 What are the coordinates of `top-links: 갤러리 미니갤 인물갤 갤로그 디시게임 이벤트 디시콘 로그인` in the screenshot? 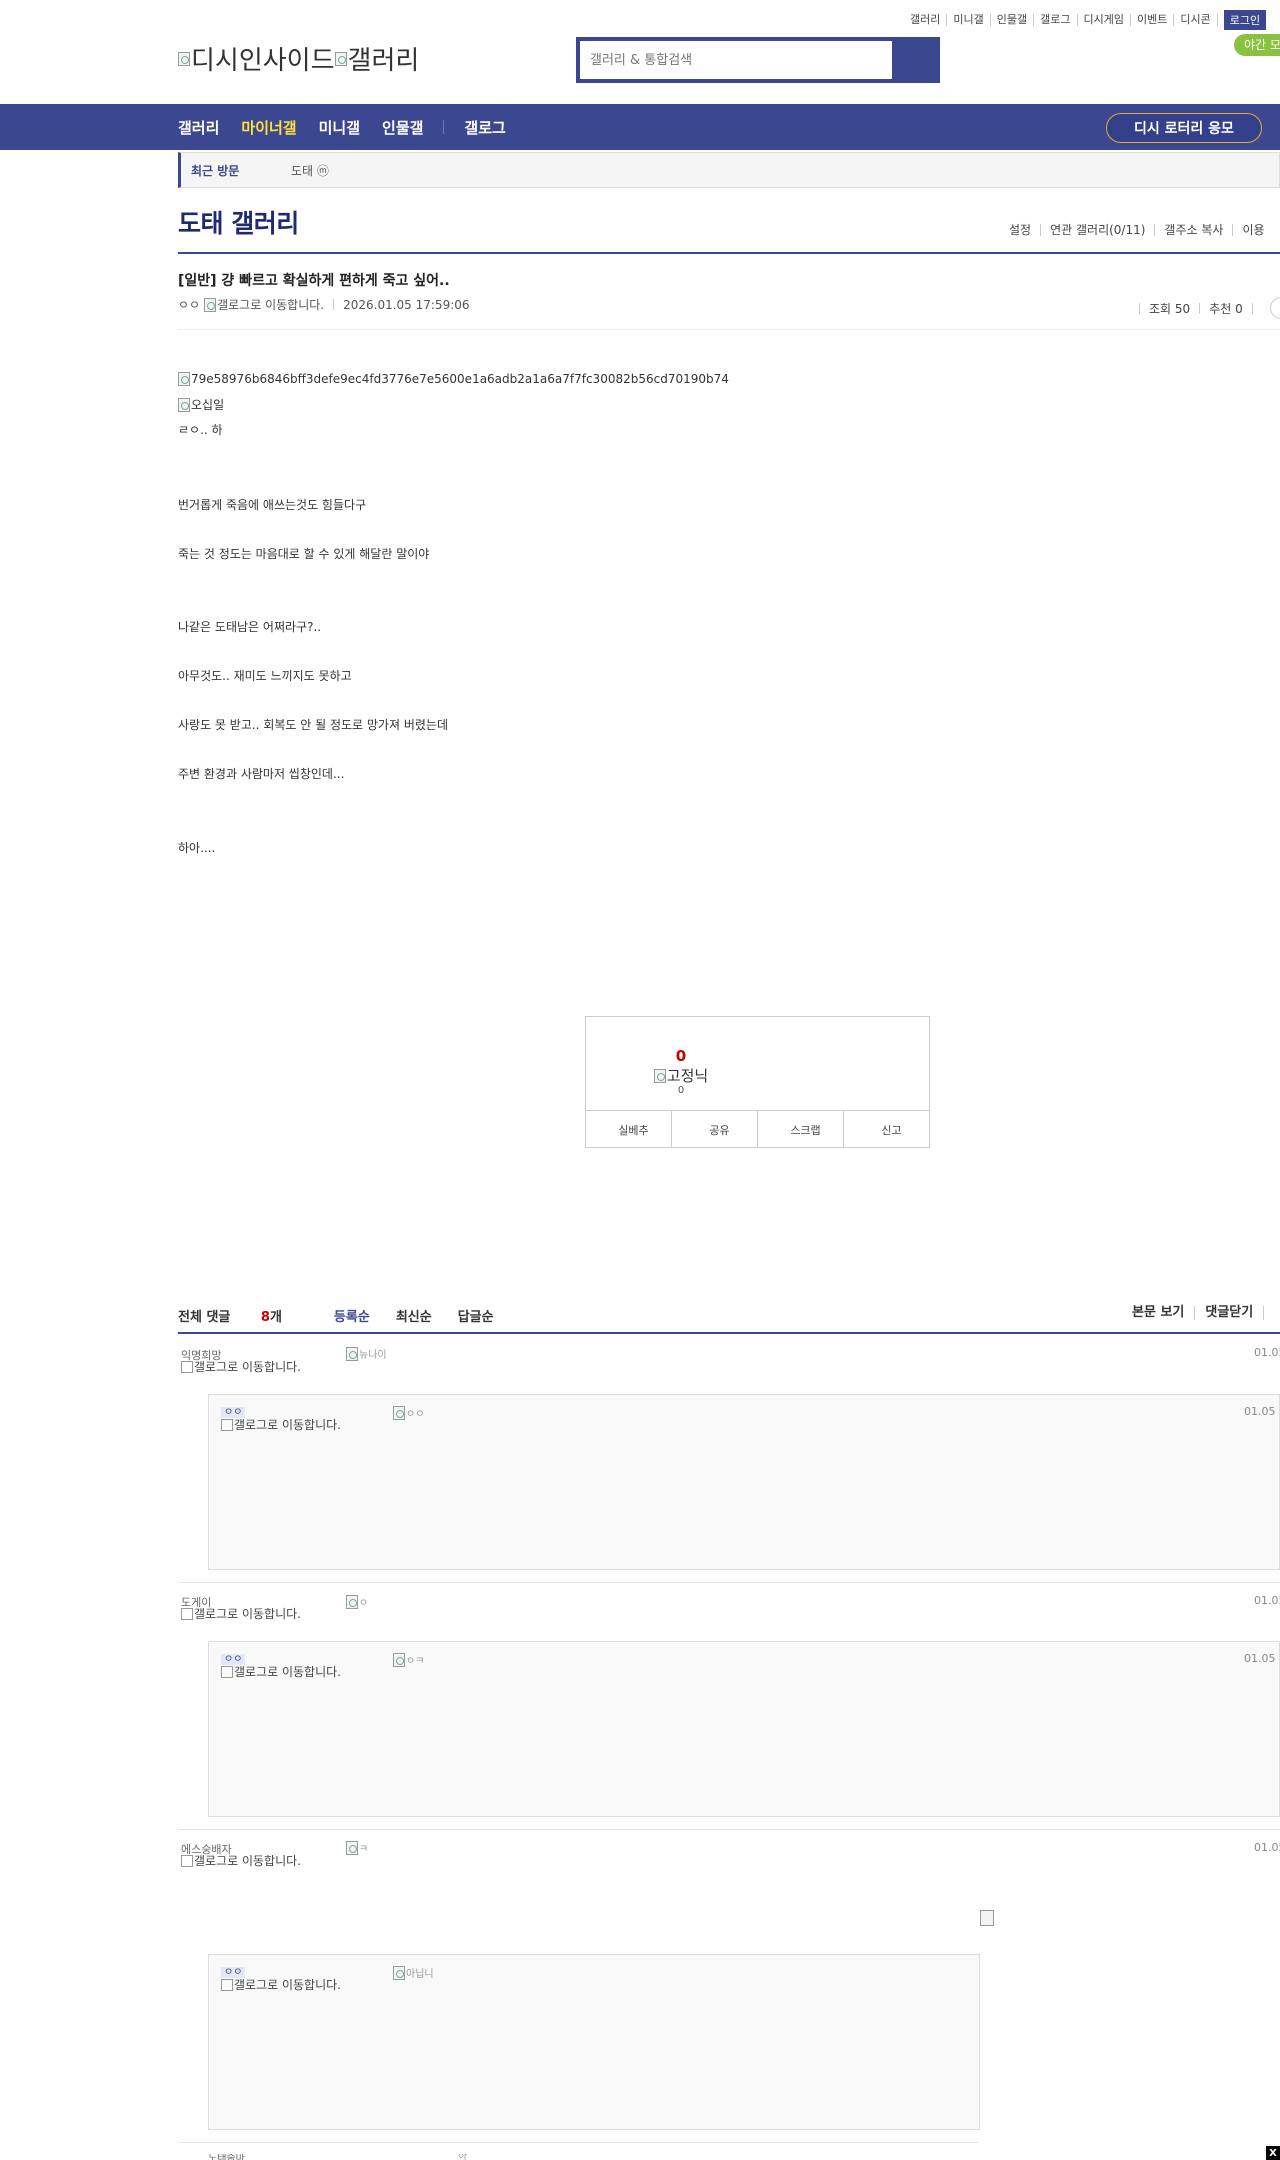 It's located at (1085, 20).